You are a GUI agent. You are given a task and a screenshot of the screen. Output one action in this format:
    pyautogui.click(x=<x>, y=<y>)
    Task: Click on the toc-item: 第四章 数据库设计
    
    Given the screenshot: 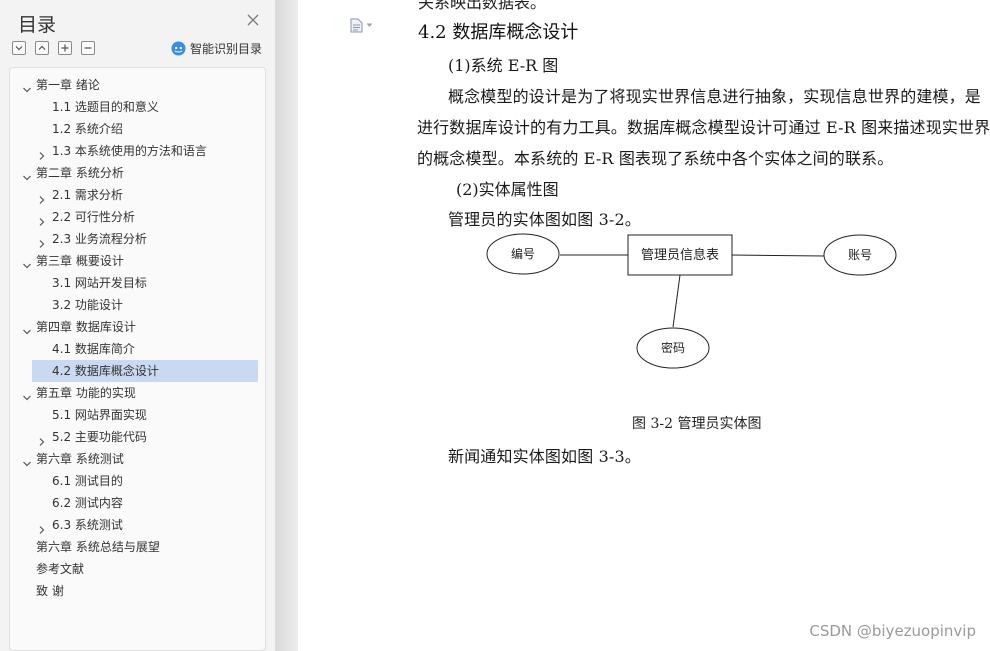 What is the action you would take?
    pyautogui.click(x=137, y=327)
    